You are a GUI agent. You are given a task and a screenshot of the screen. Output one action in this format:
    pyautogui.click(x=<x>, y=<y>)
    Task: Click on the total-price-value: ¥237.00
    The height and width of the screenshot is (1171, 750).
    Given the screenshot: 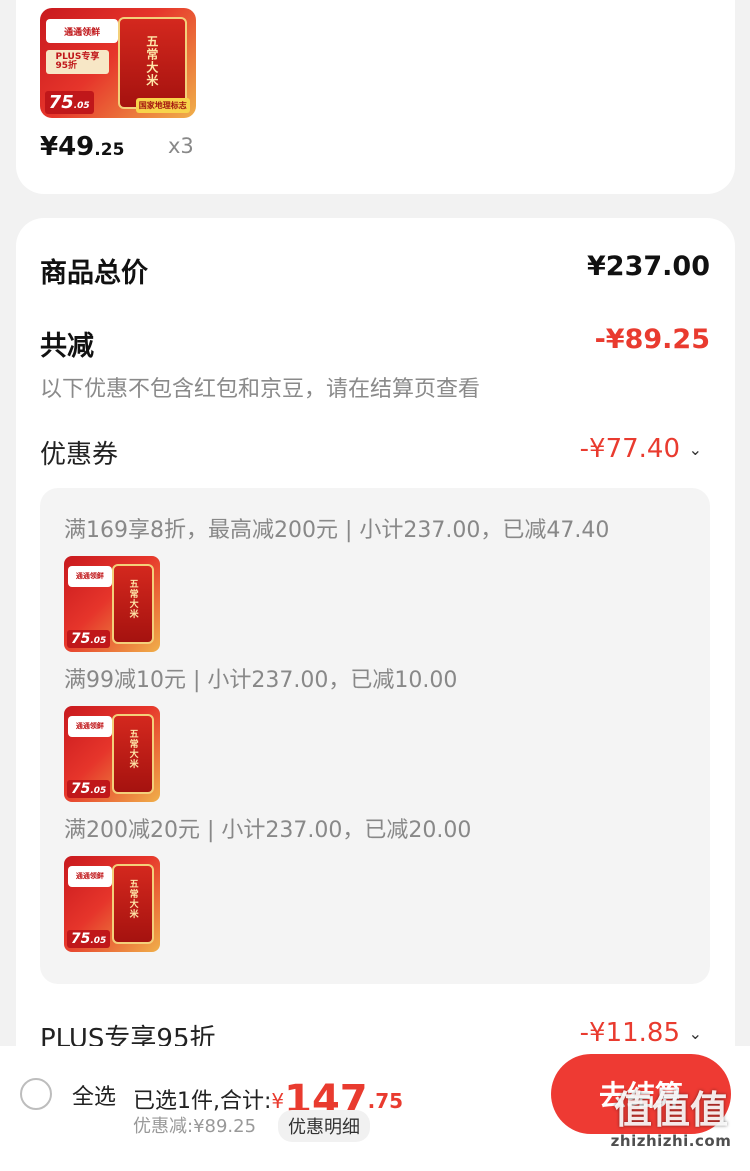 What is the action you would take?
    pyautogui.click(x=648, y=266)
    